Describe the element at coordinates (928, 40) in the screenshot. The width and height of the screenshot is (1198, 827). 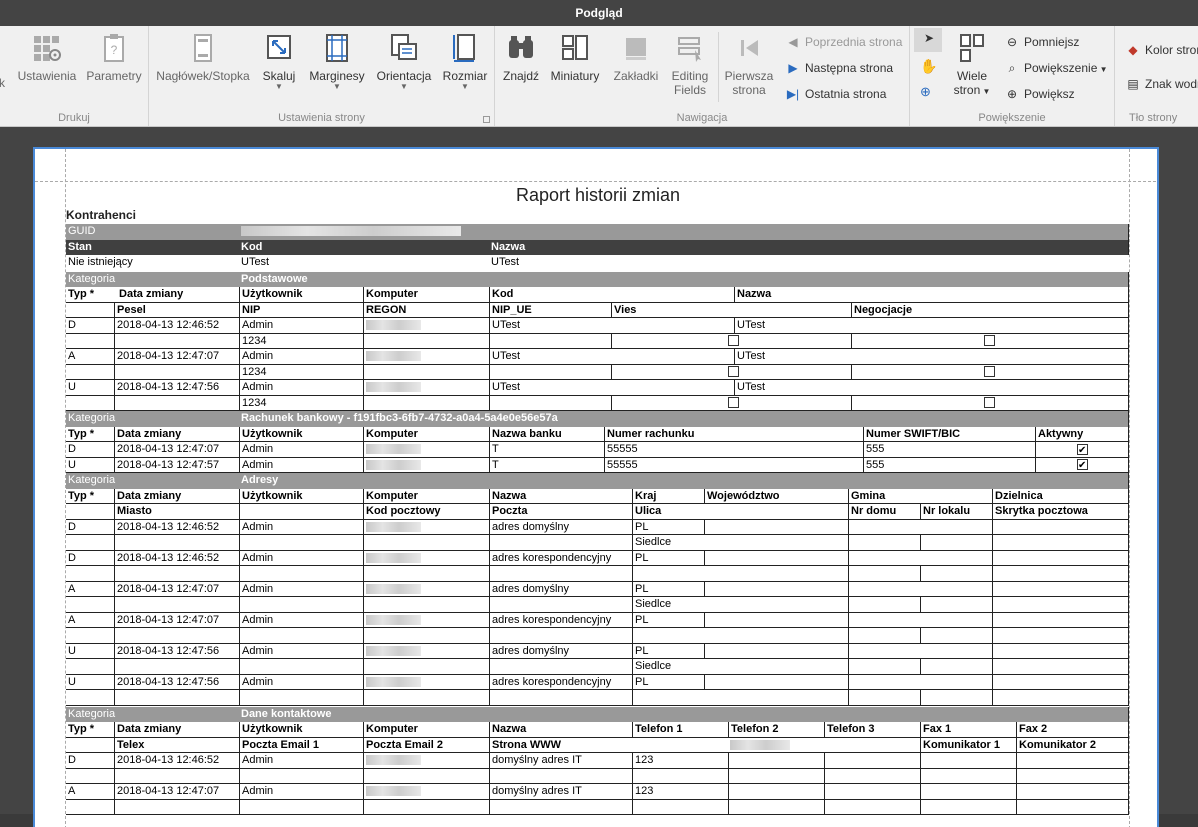
I see `pointer-tool-button: ➤` at that location.